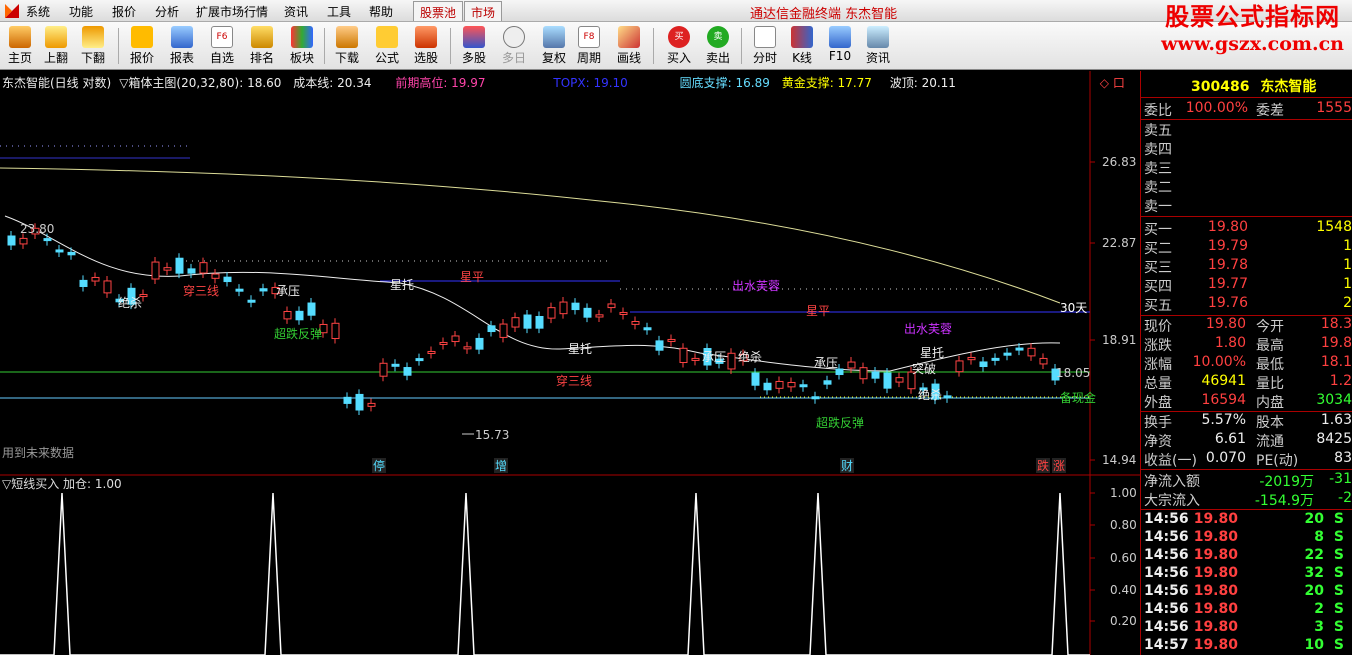 Image resolution: width=1352 pixels, height=655 pixels. Describe the element at coordinates (1223, 381) in the screenshot. I see `stat-value: 46941` at that location.